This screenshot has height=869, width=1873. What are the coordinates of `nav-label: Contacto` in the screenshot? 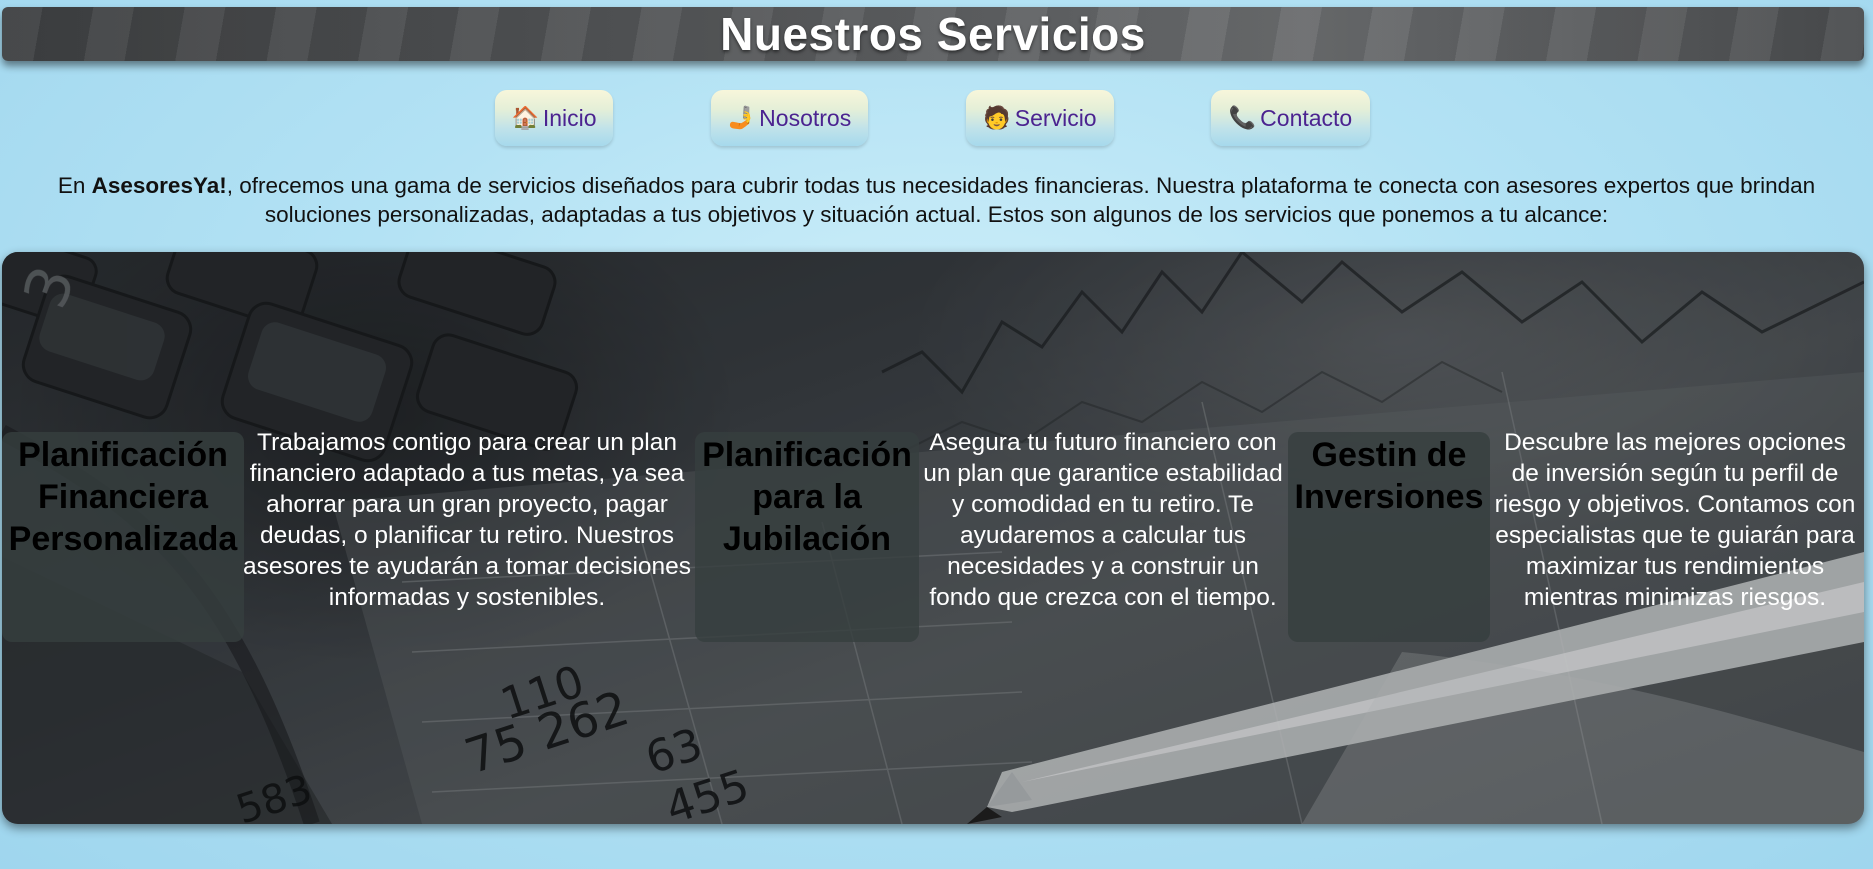 It's located at (1306, 117).